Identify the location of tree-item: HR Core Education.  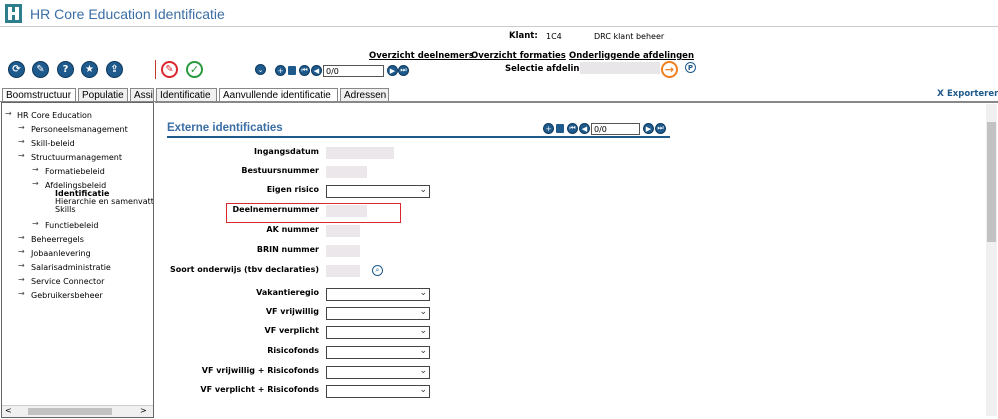
(54, 115).